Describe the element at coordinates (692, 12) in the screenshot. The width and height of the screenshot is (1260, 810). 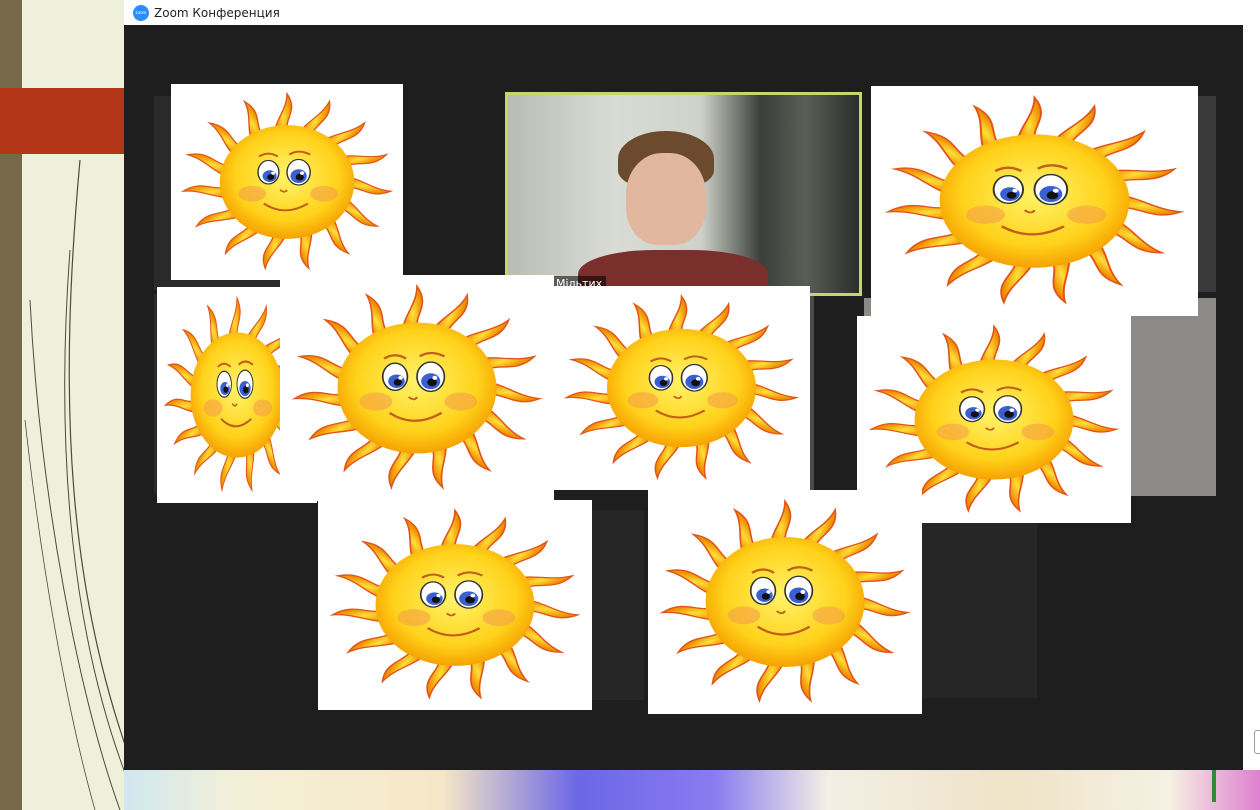
I see `window-titlebar: zoom Zoom Конференция` at that location.